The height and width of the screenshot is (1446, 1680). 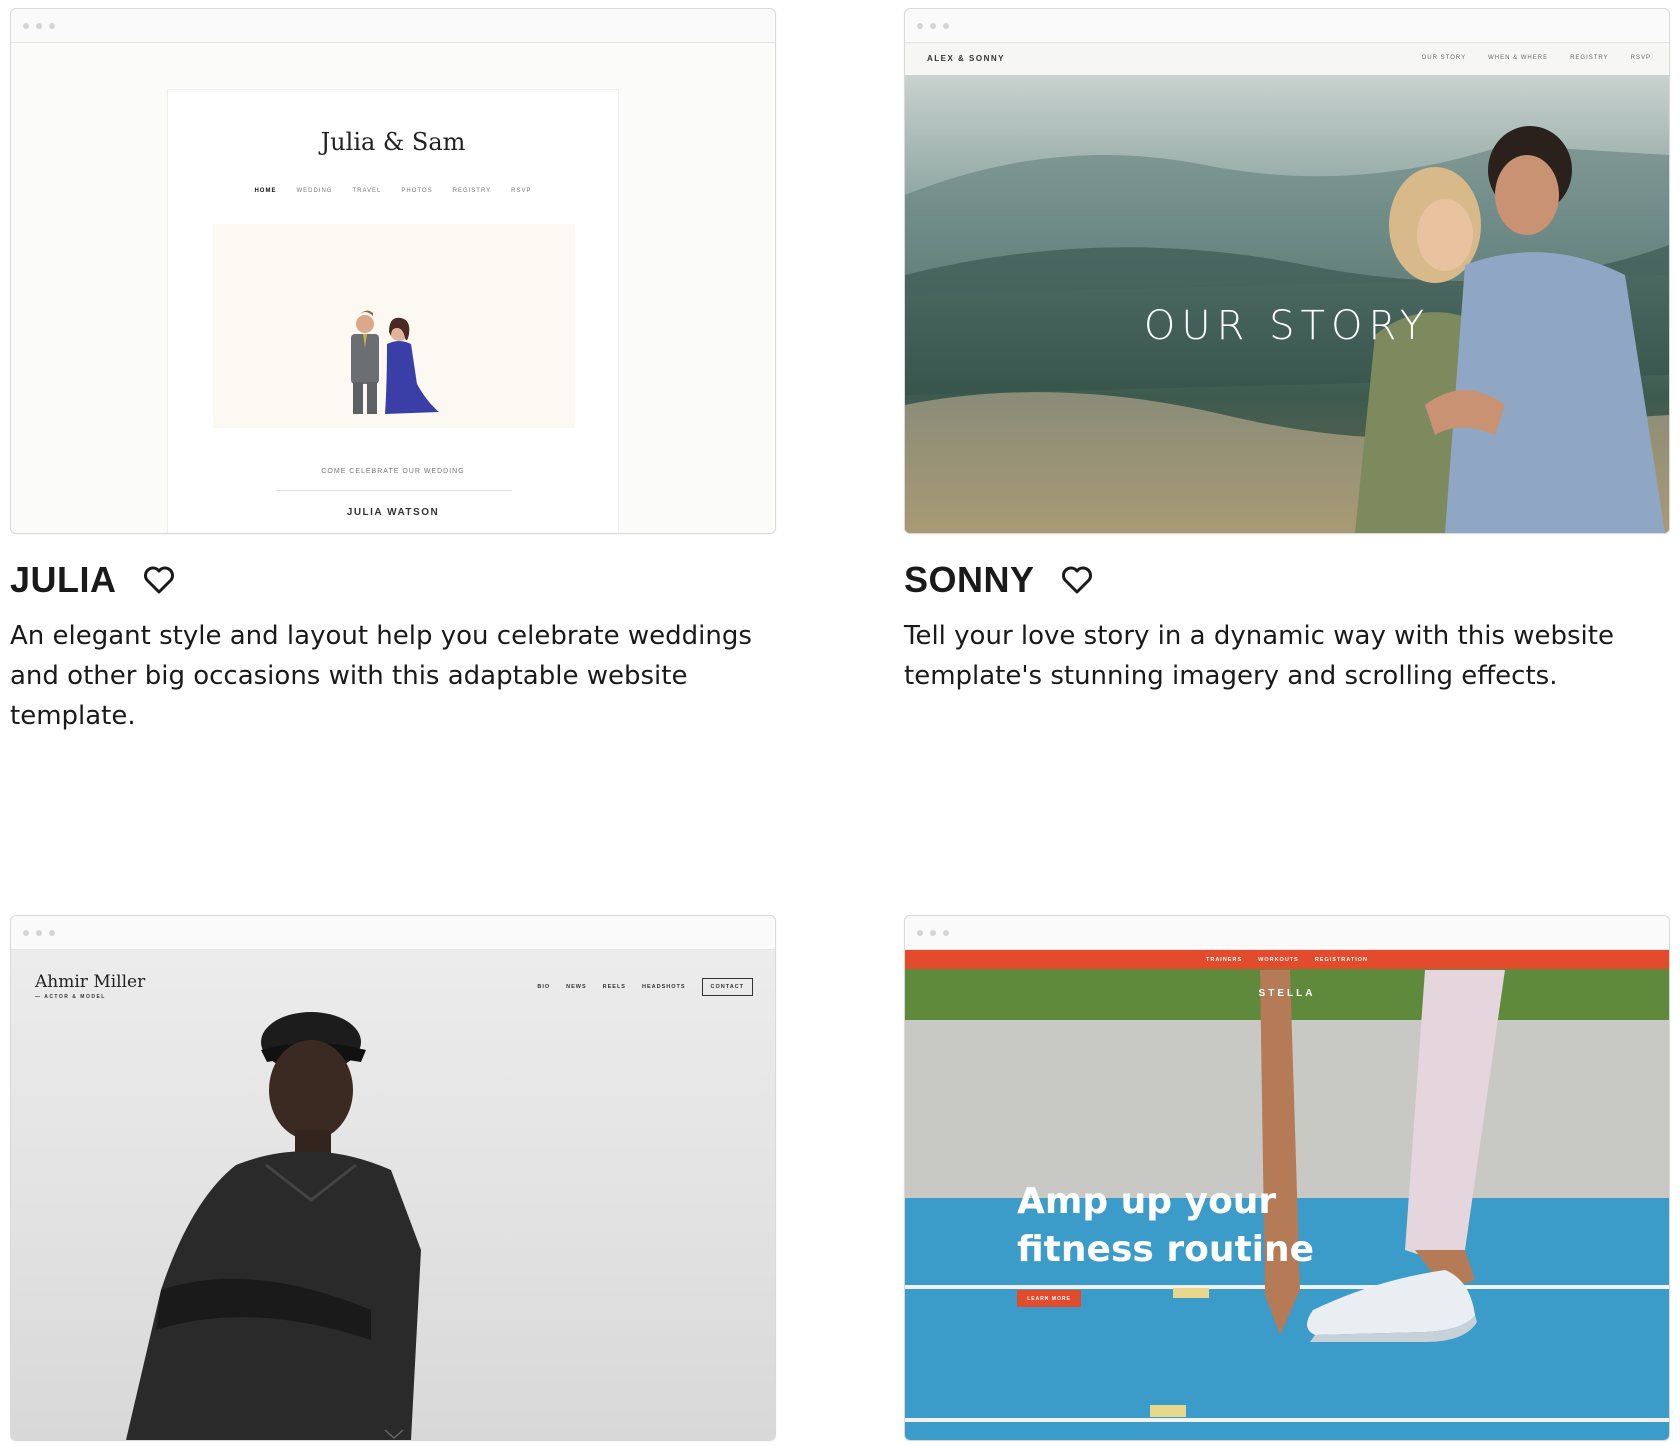 I want to click on preview-nav-item: WORKOUTS, so click(x=1278, y=959).